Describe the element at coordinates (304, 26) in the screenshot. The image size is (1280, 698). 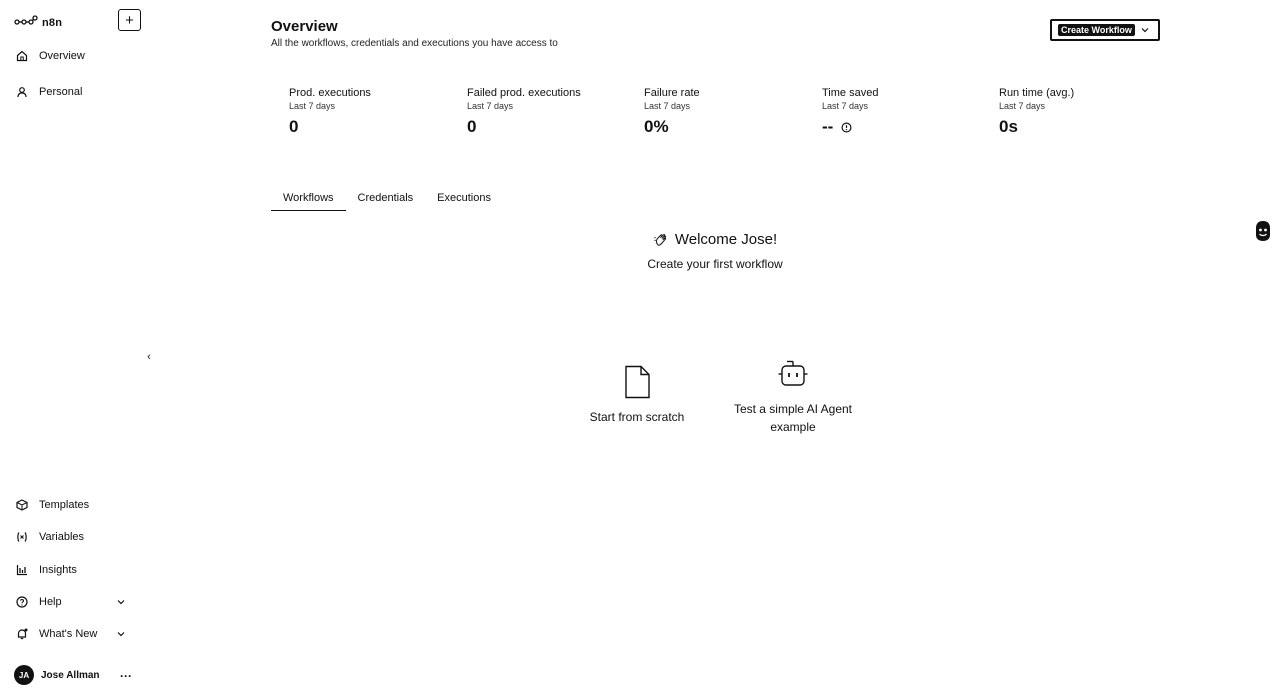
I see `page-title: Overview` at that location.